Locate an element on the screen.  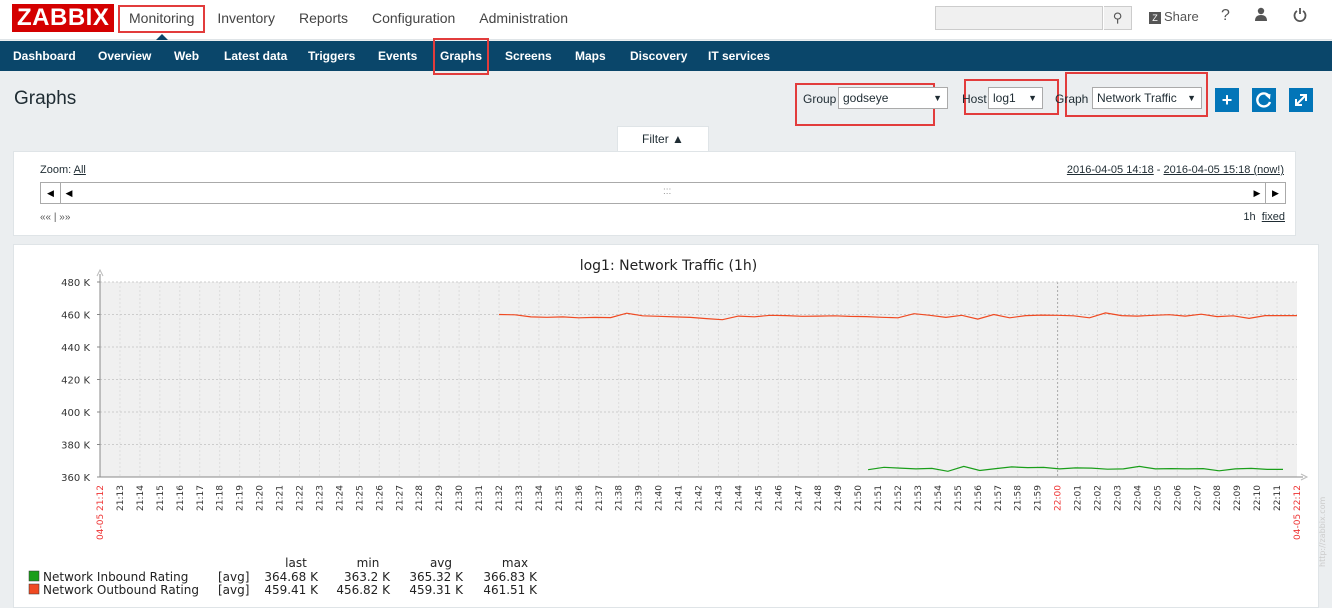
host-value: log1 is located at coordinates (1004, 98).